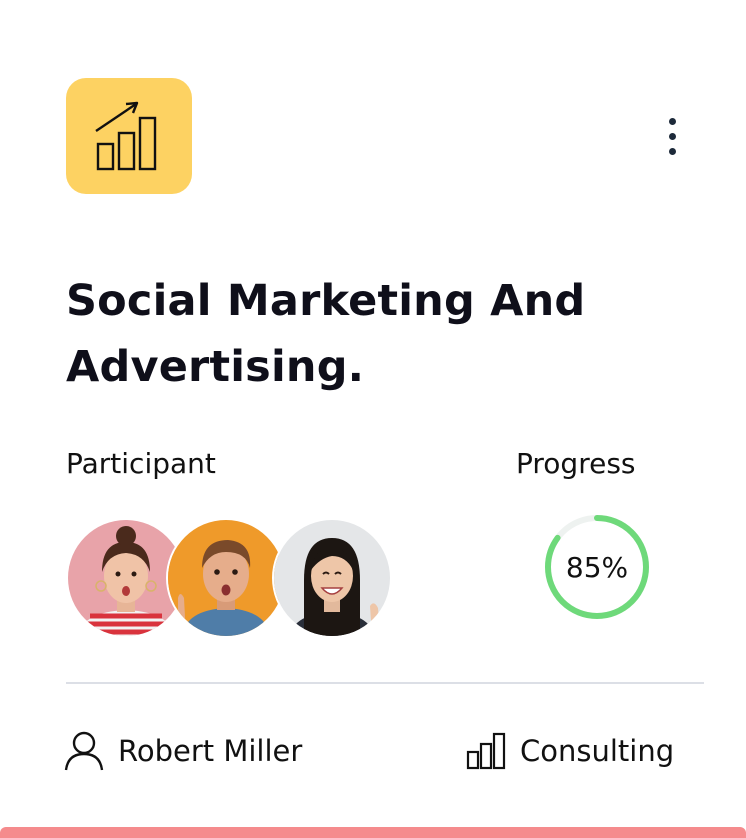 This screenshot has width=746, height=838. I want to click on more-options-icon, so click(672, 136).